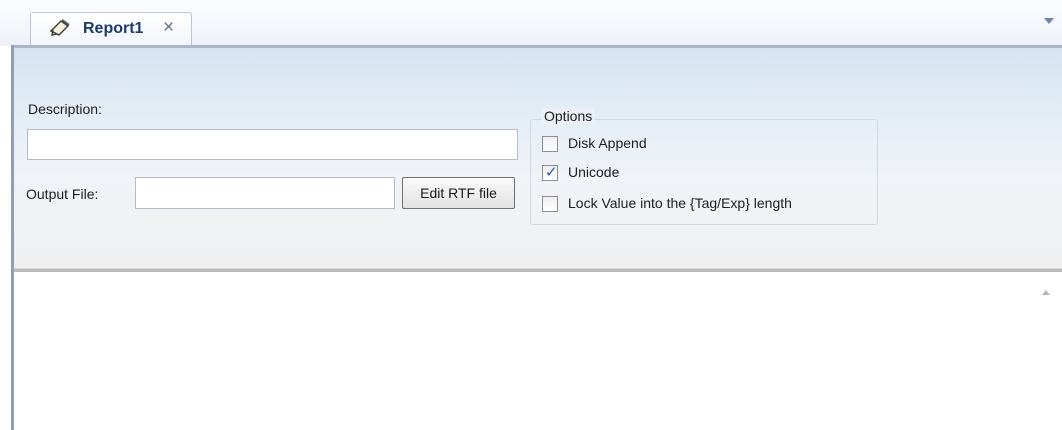  What do you see at coordinates (62, 194) in the screenshot?
I see `output-file-label: Output File:` at bounding box center [62, 194].